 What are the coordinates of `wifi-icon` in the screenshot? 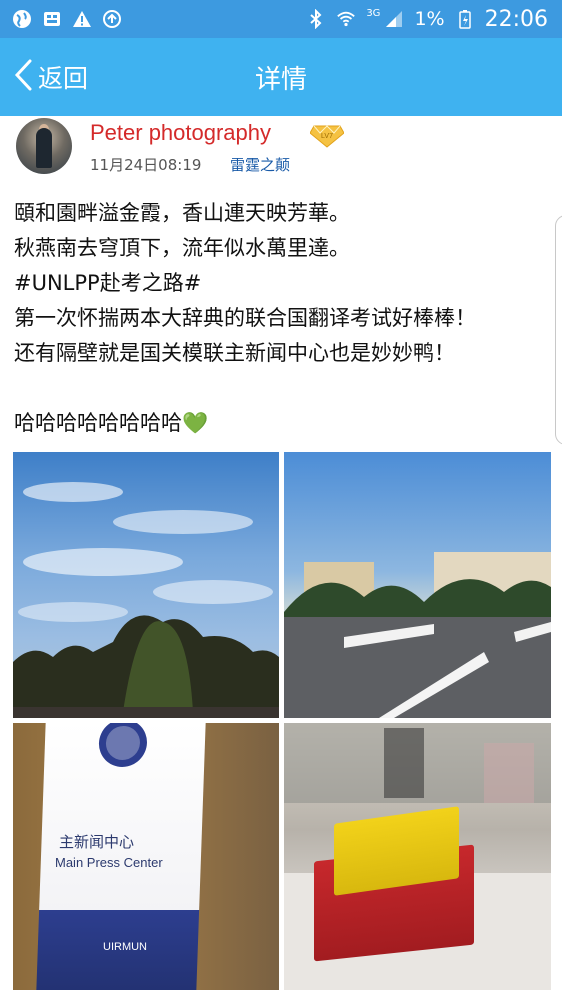 It's located at (346, 19).